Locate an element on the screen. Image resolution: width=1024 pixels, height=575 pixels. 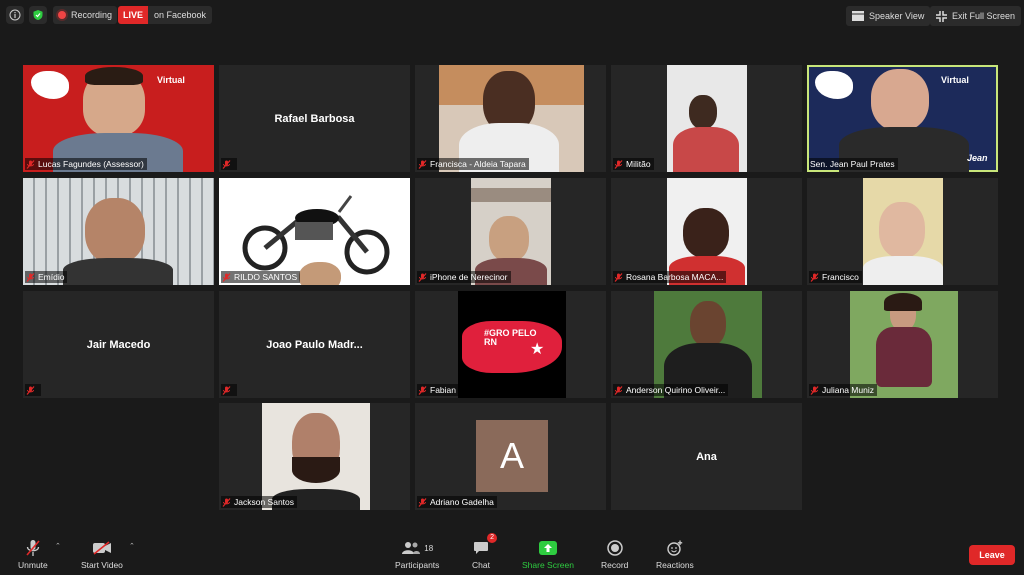
participant-label: Francisca - Aldeia Tapara is located at coordinates (473, 164).